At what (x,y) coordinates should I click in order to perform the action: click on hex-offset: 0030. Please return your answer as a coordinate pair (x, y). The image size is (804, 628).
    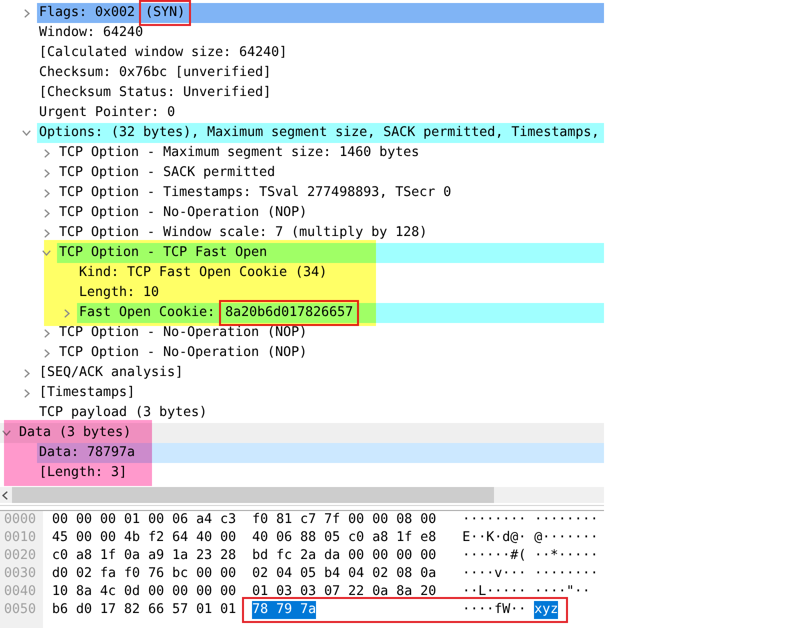
    Looking at the image, I should click on (20, 574).